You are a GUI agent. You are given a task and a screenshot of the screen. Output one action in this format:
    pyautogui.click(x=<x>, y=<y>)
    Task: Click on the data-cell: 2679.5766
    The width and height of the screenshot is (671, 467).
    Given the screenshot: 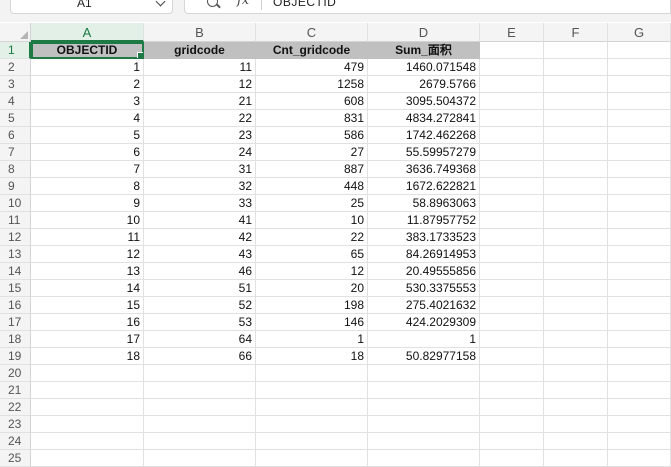 What is the action you would take?
    pyautogui.click(x=424, y=84)
    